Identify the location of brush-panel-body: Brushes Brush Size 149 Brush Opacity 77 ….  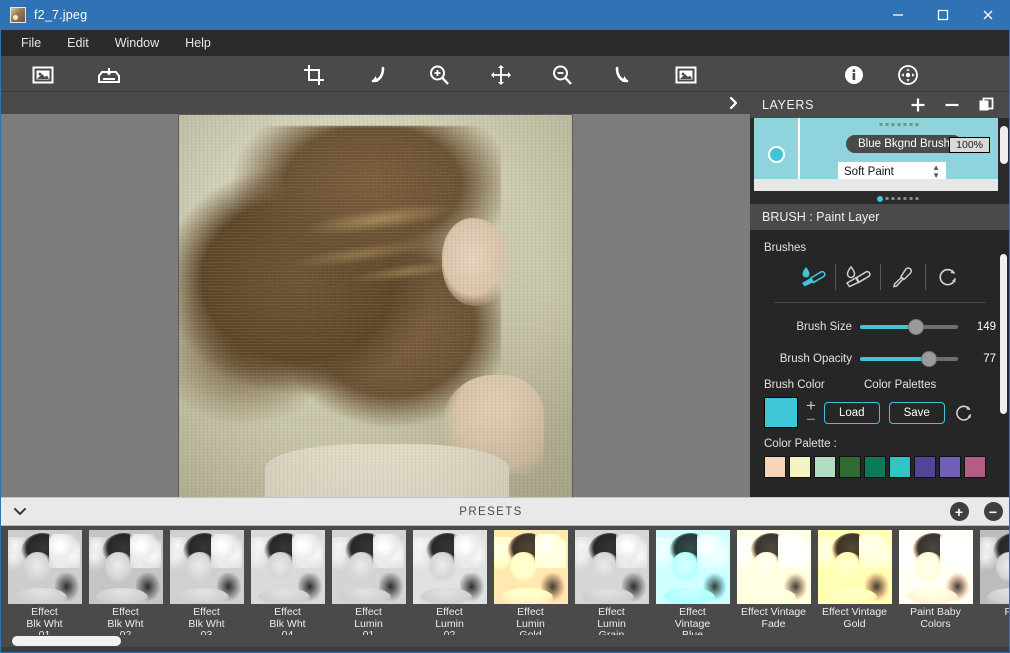
(880, 376).